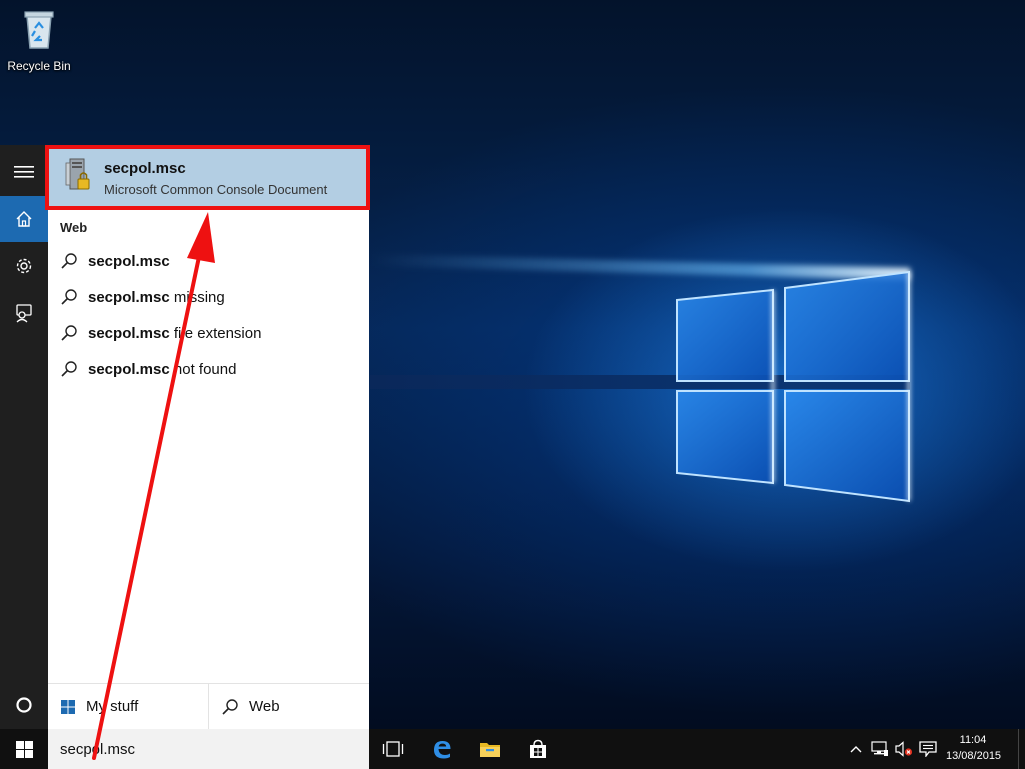 This screenshot has height=769, width=1025. Describe the element at coordinates (98, 749) in the screenshot. I see `search-query-text: secpol.msc` at that location.